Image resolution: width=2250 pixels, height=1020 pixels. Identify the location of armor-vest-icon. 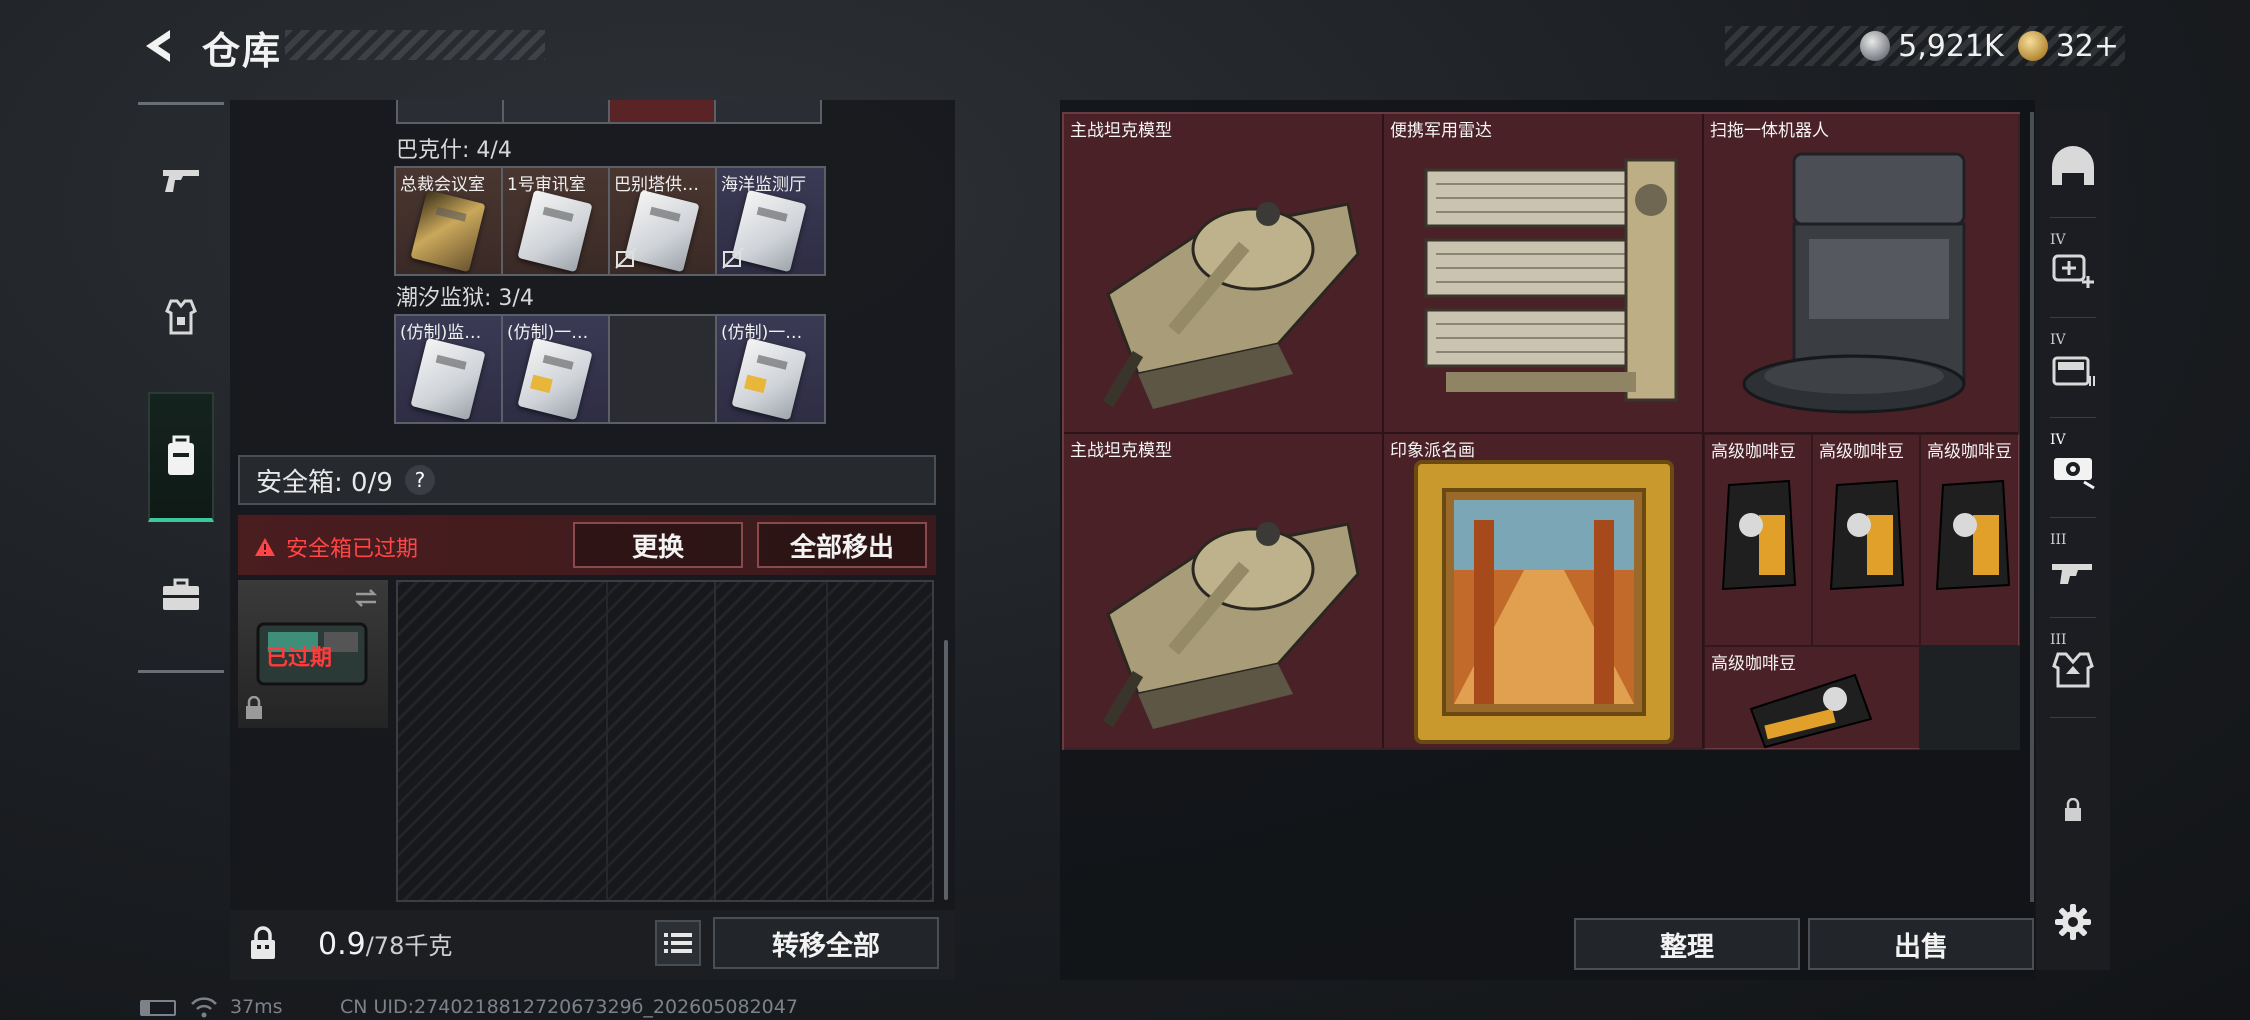
(181, 317).